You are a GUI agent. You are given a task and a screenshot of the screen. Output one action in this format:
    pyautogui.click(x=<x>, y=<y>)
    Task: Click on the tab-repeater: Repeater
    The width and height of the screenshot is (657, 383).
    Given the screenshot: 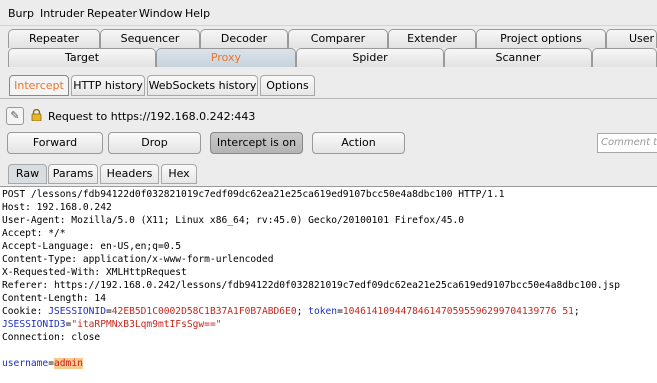 What is the action you would take?
    pyautogui.click(x=54, y=38)
    